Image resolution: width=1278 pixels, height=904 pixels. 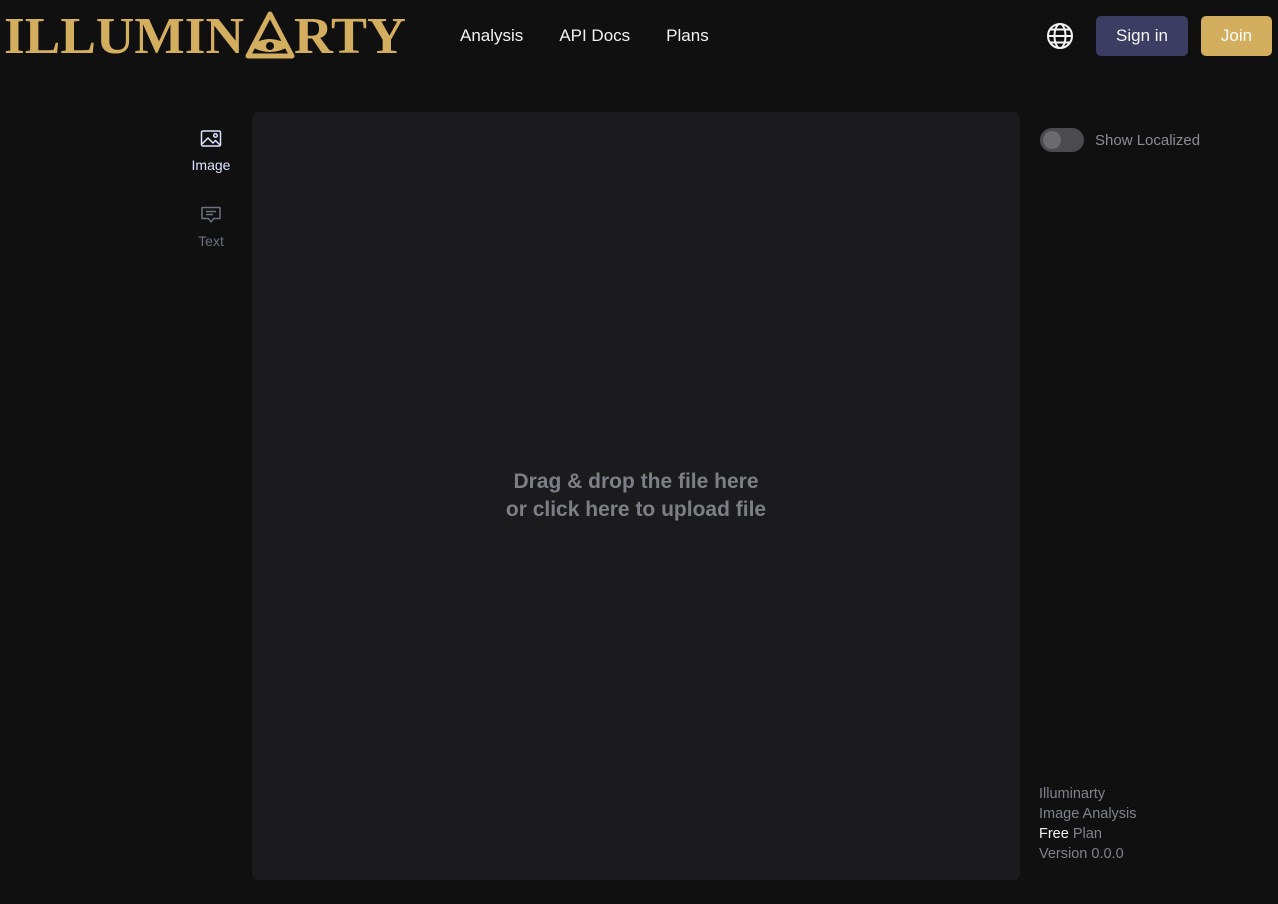 I want to click on tab-text: Text, so click(x=211, y=227).